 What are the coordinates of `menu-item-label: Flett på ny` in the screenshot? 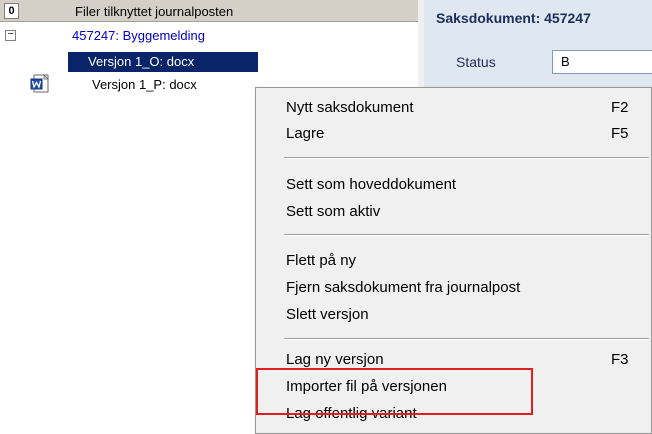 It's located at (321, 260).